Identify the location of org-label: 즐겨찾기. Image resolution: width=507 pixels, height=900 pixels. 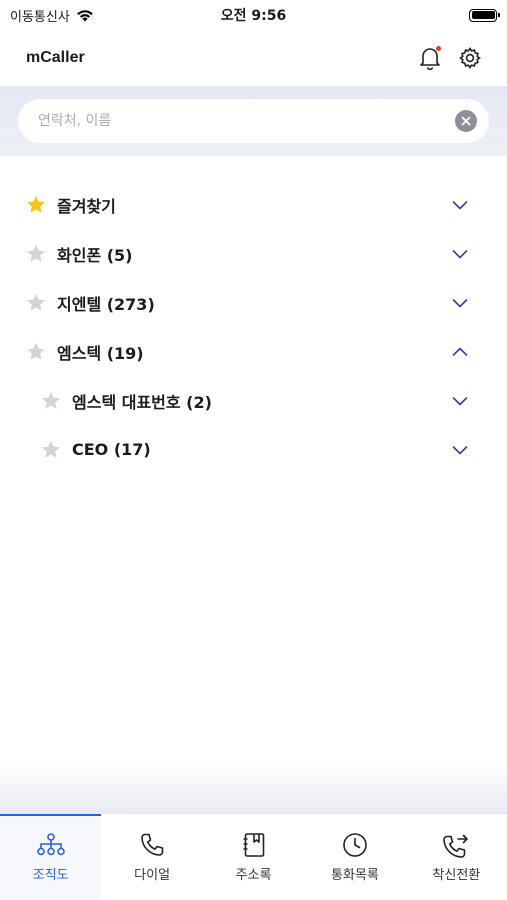
(86, 206).